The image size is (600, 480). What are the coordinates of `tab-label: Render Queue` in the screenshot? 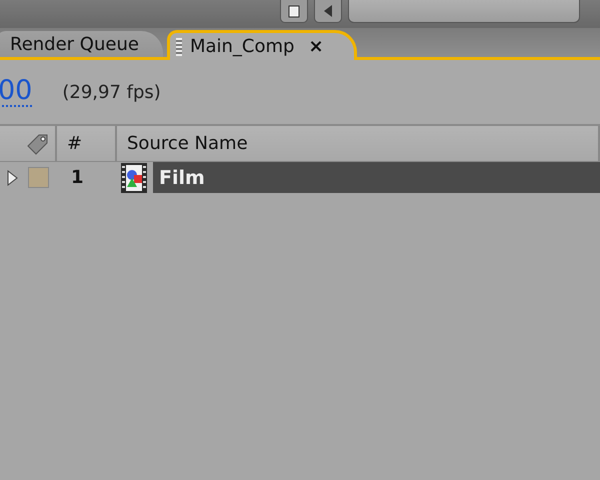 It's located at (74, 44).